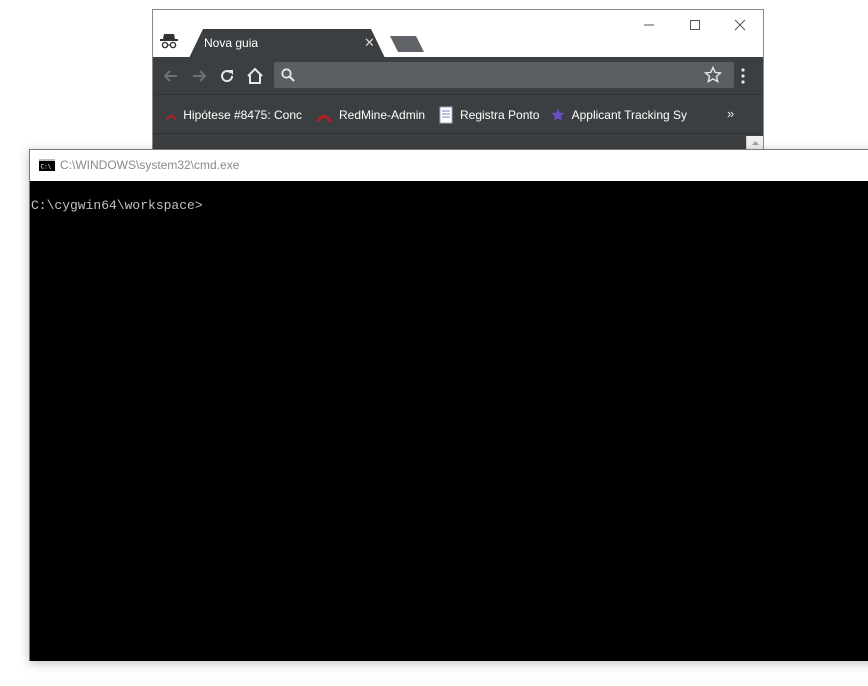 Image resolution: width=868 pixels, height=686 pixels. I want to click on home-icon, so click(255, 76).